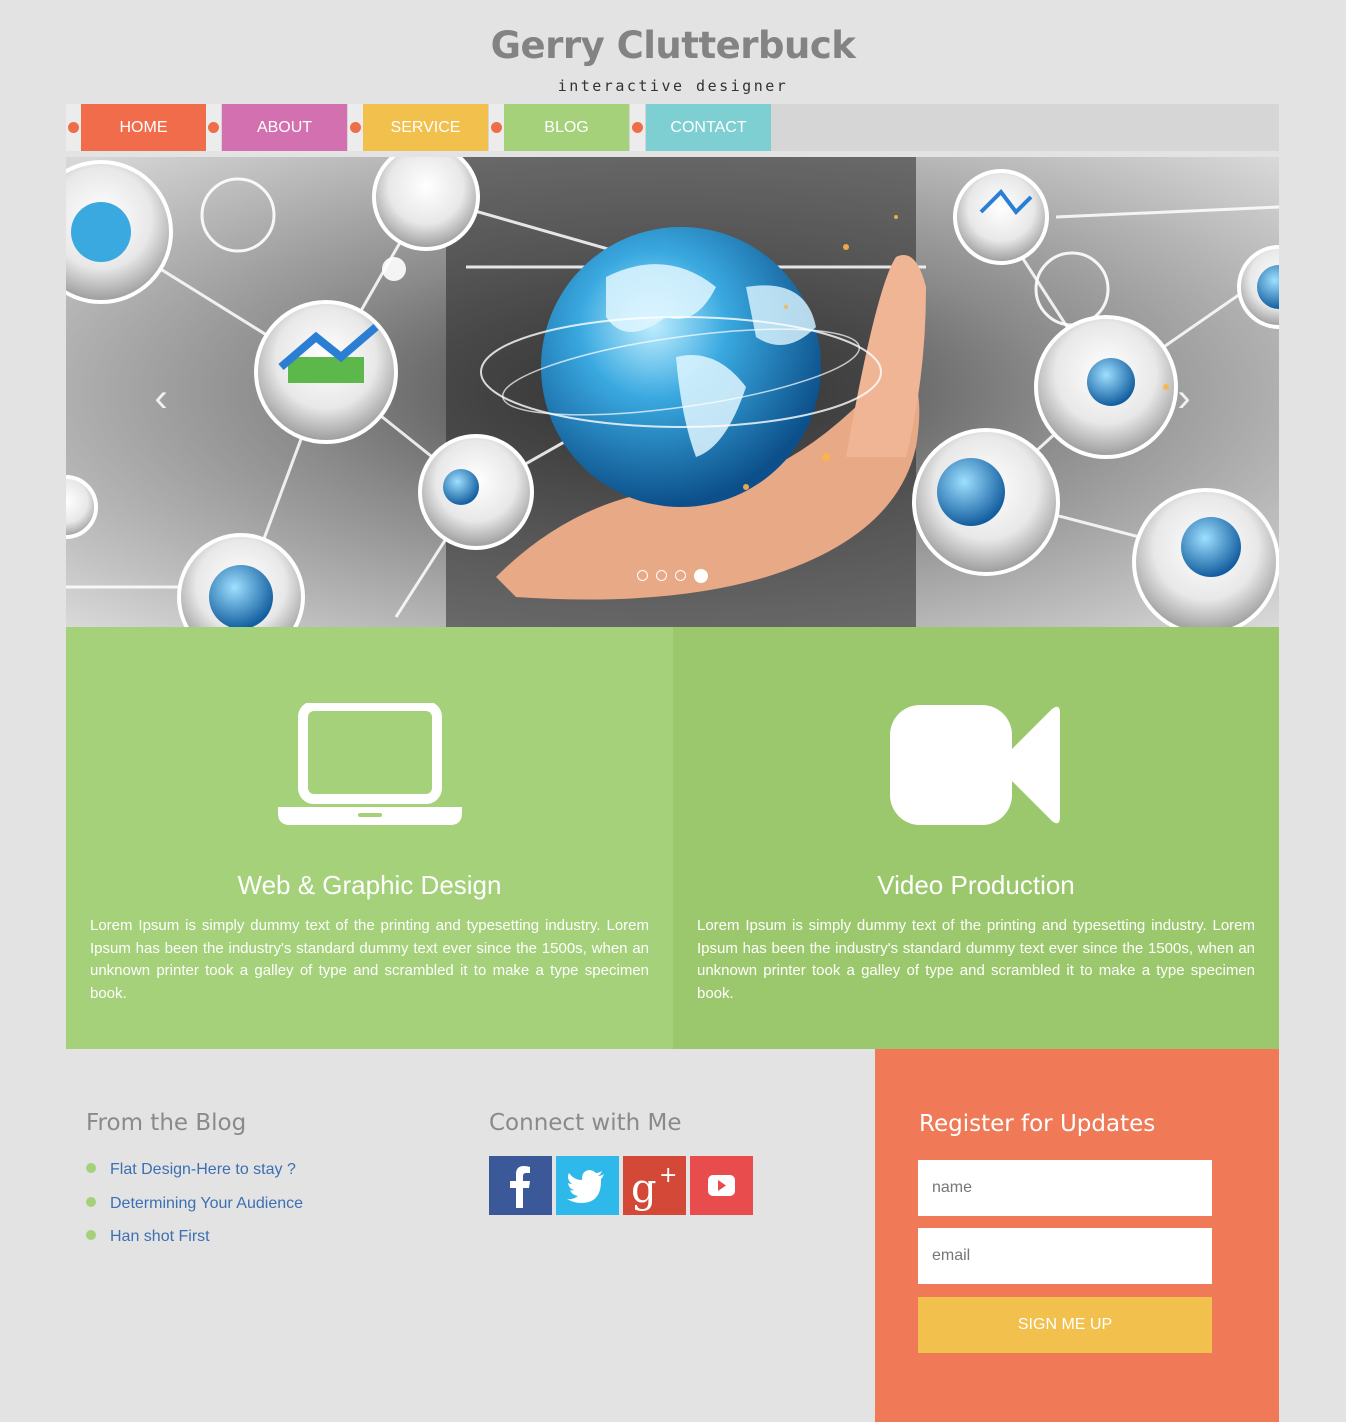 This screenshot has width=1346, height=1422. Describe the element at coordinates (644, 1189) in the screenshot. I see `svg-text: g` at that location.